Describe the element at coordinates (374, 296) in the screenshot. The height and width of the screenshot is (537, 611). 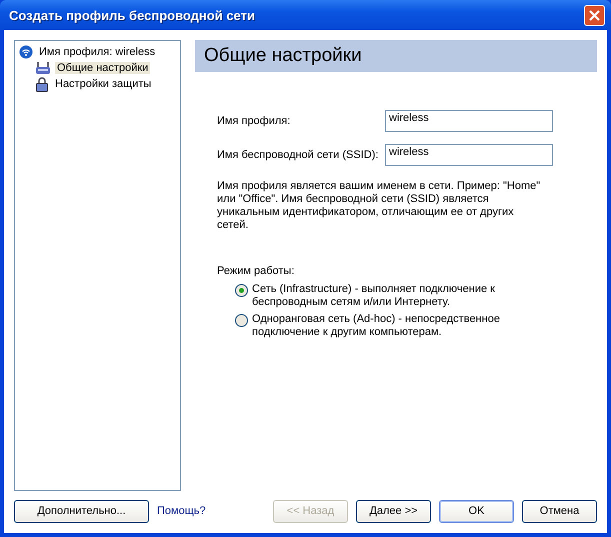
I see `radio-label: Сеть (Infrastructure) - выполняет подключение к беспроводным сетям и/или Интернету.` at that location.